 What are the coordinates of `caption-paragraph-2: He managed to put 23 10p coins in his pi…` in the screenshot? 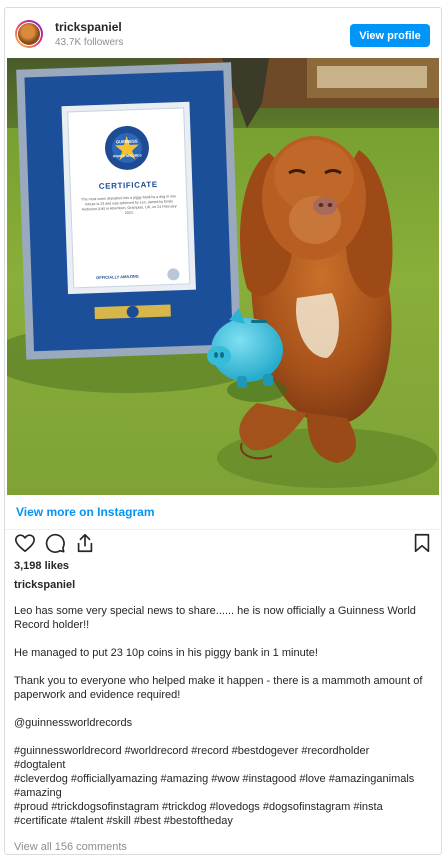 It's located at (166, 653).